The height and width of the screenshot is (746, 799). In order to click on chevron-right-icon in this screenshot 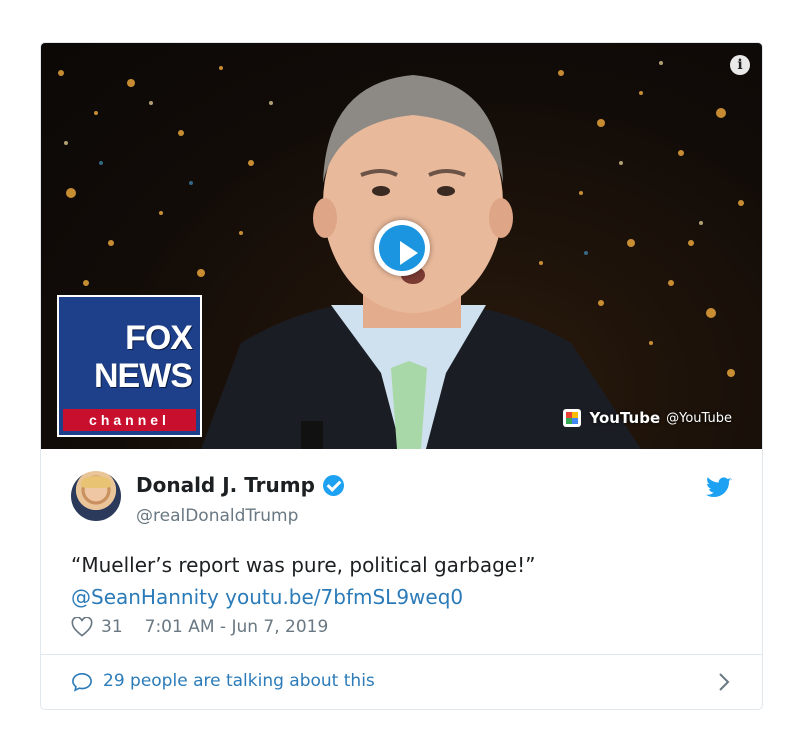, I will do `click(724, 682)`.